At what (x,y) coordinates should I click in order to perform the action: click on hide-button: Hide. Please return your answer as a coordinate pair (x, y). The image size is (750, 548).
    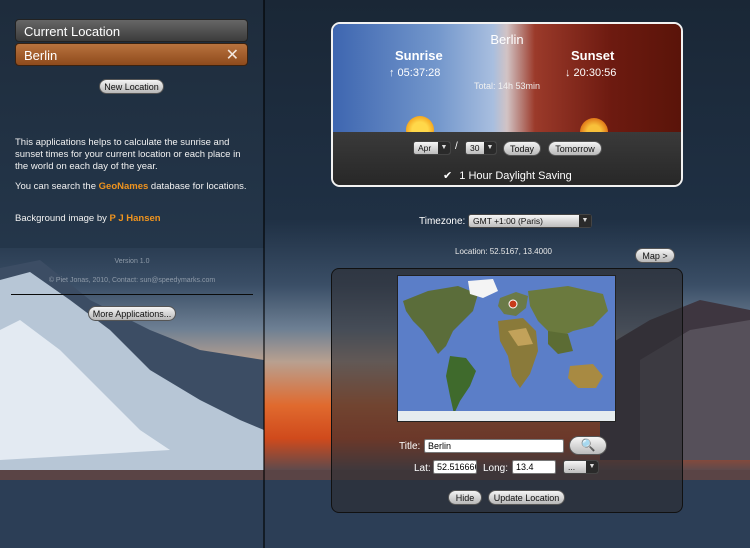
    Looking at the image, I should click on (465, 497).